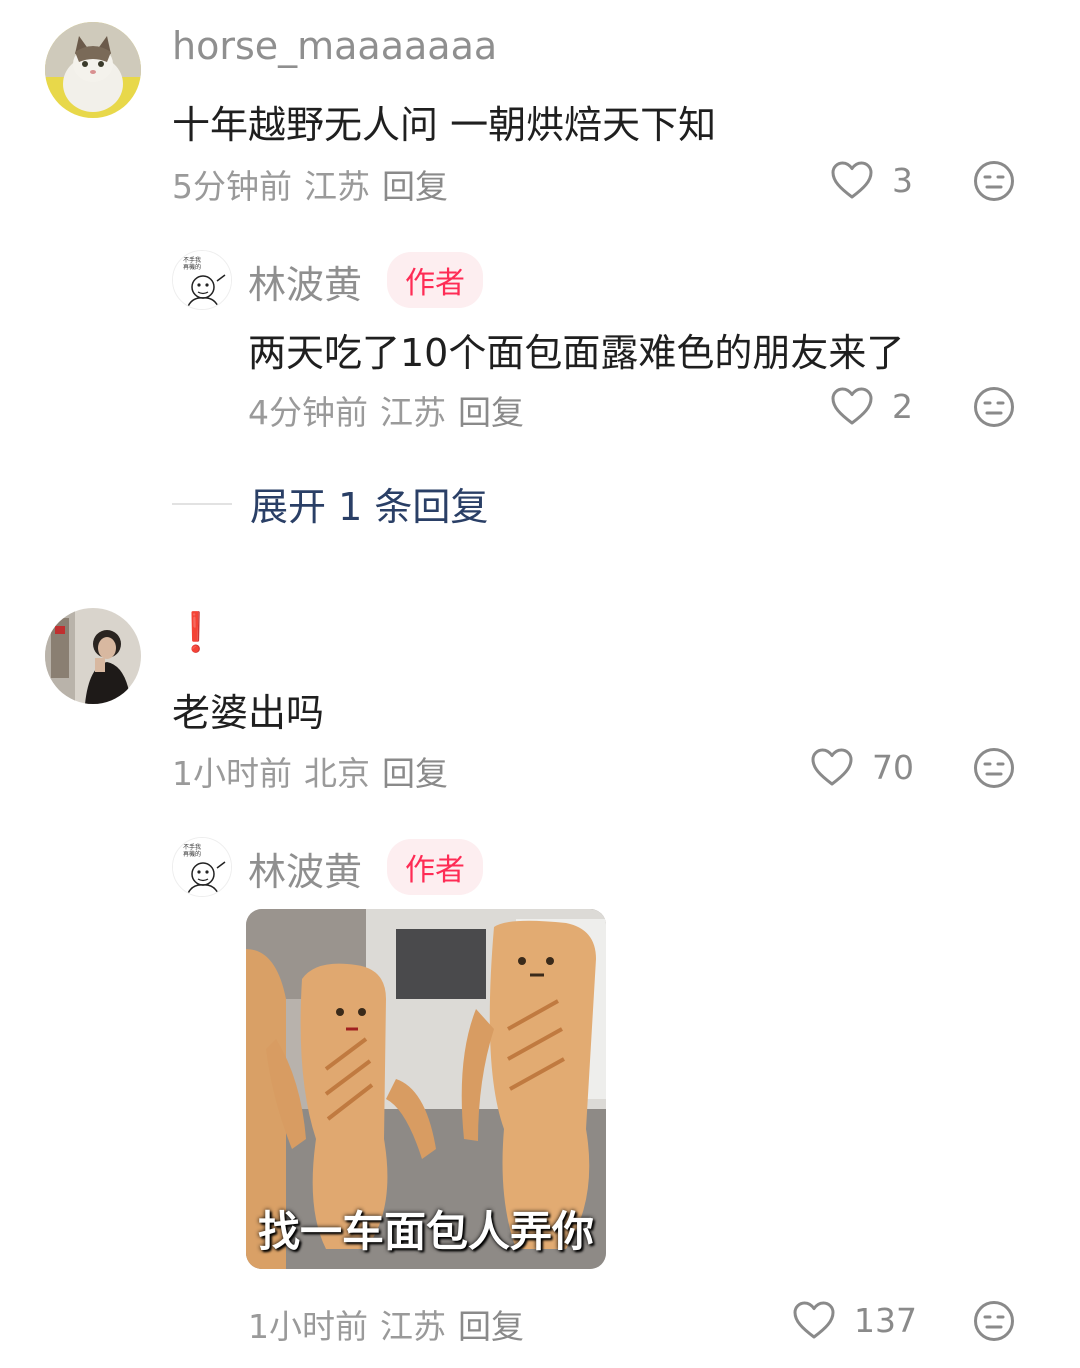  I want to click on divider, so click(202, 503).